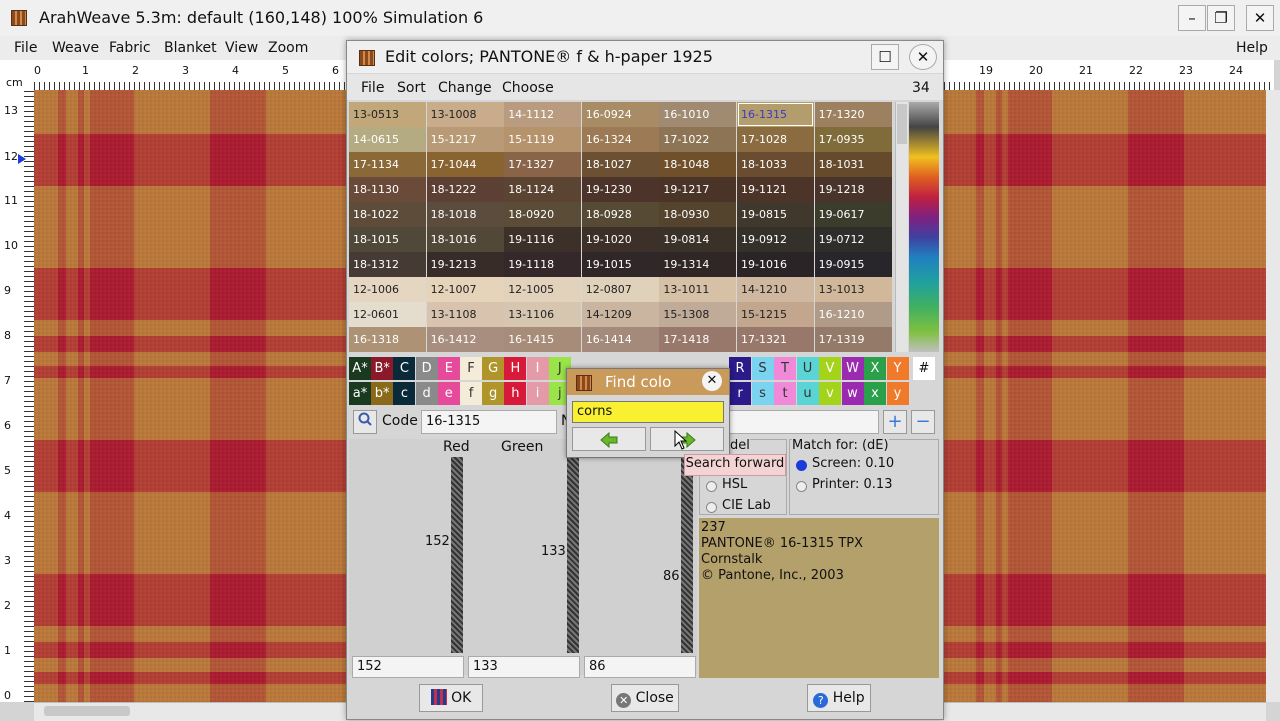 The height and width of the screenshot is (721, 1280). I want to click on color-swatch: 19-1218, so click(853, 189).